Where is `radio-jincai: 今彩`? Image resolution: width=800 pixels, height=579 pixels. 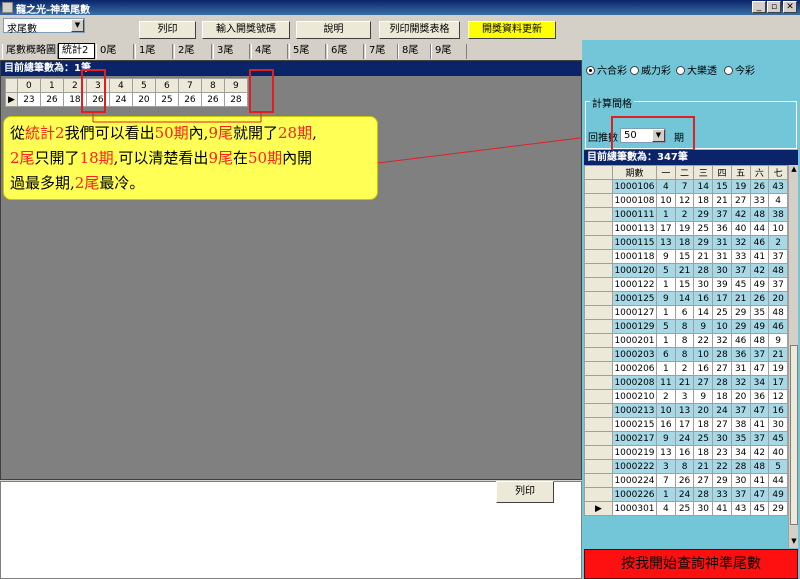 radio-jincai: 今彩 is located at coordinates (739, 69).